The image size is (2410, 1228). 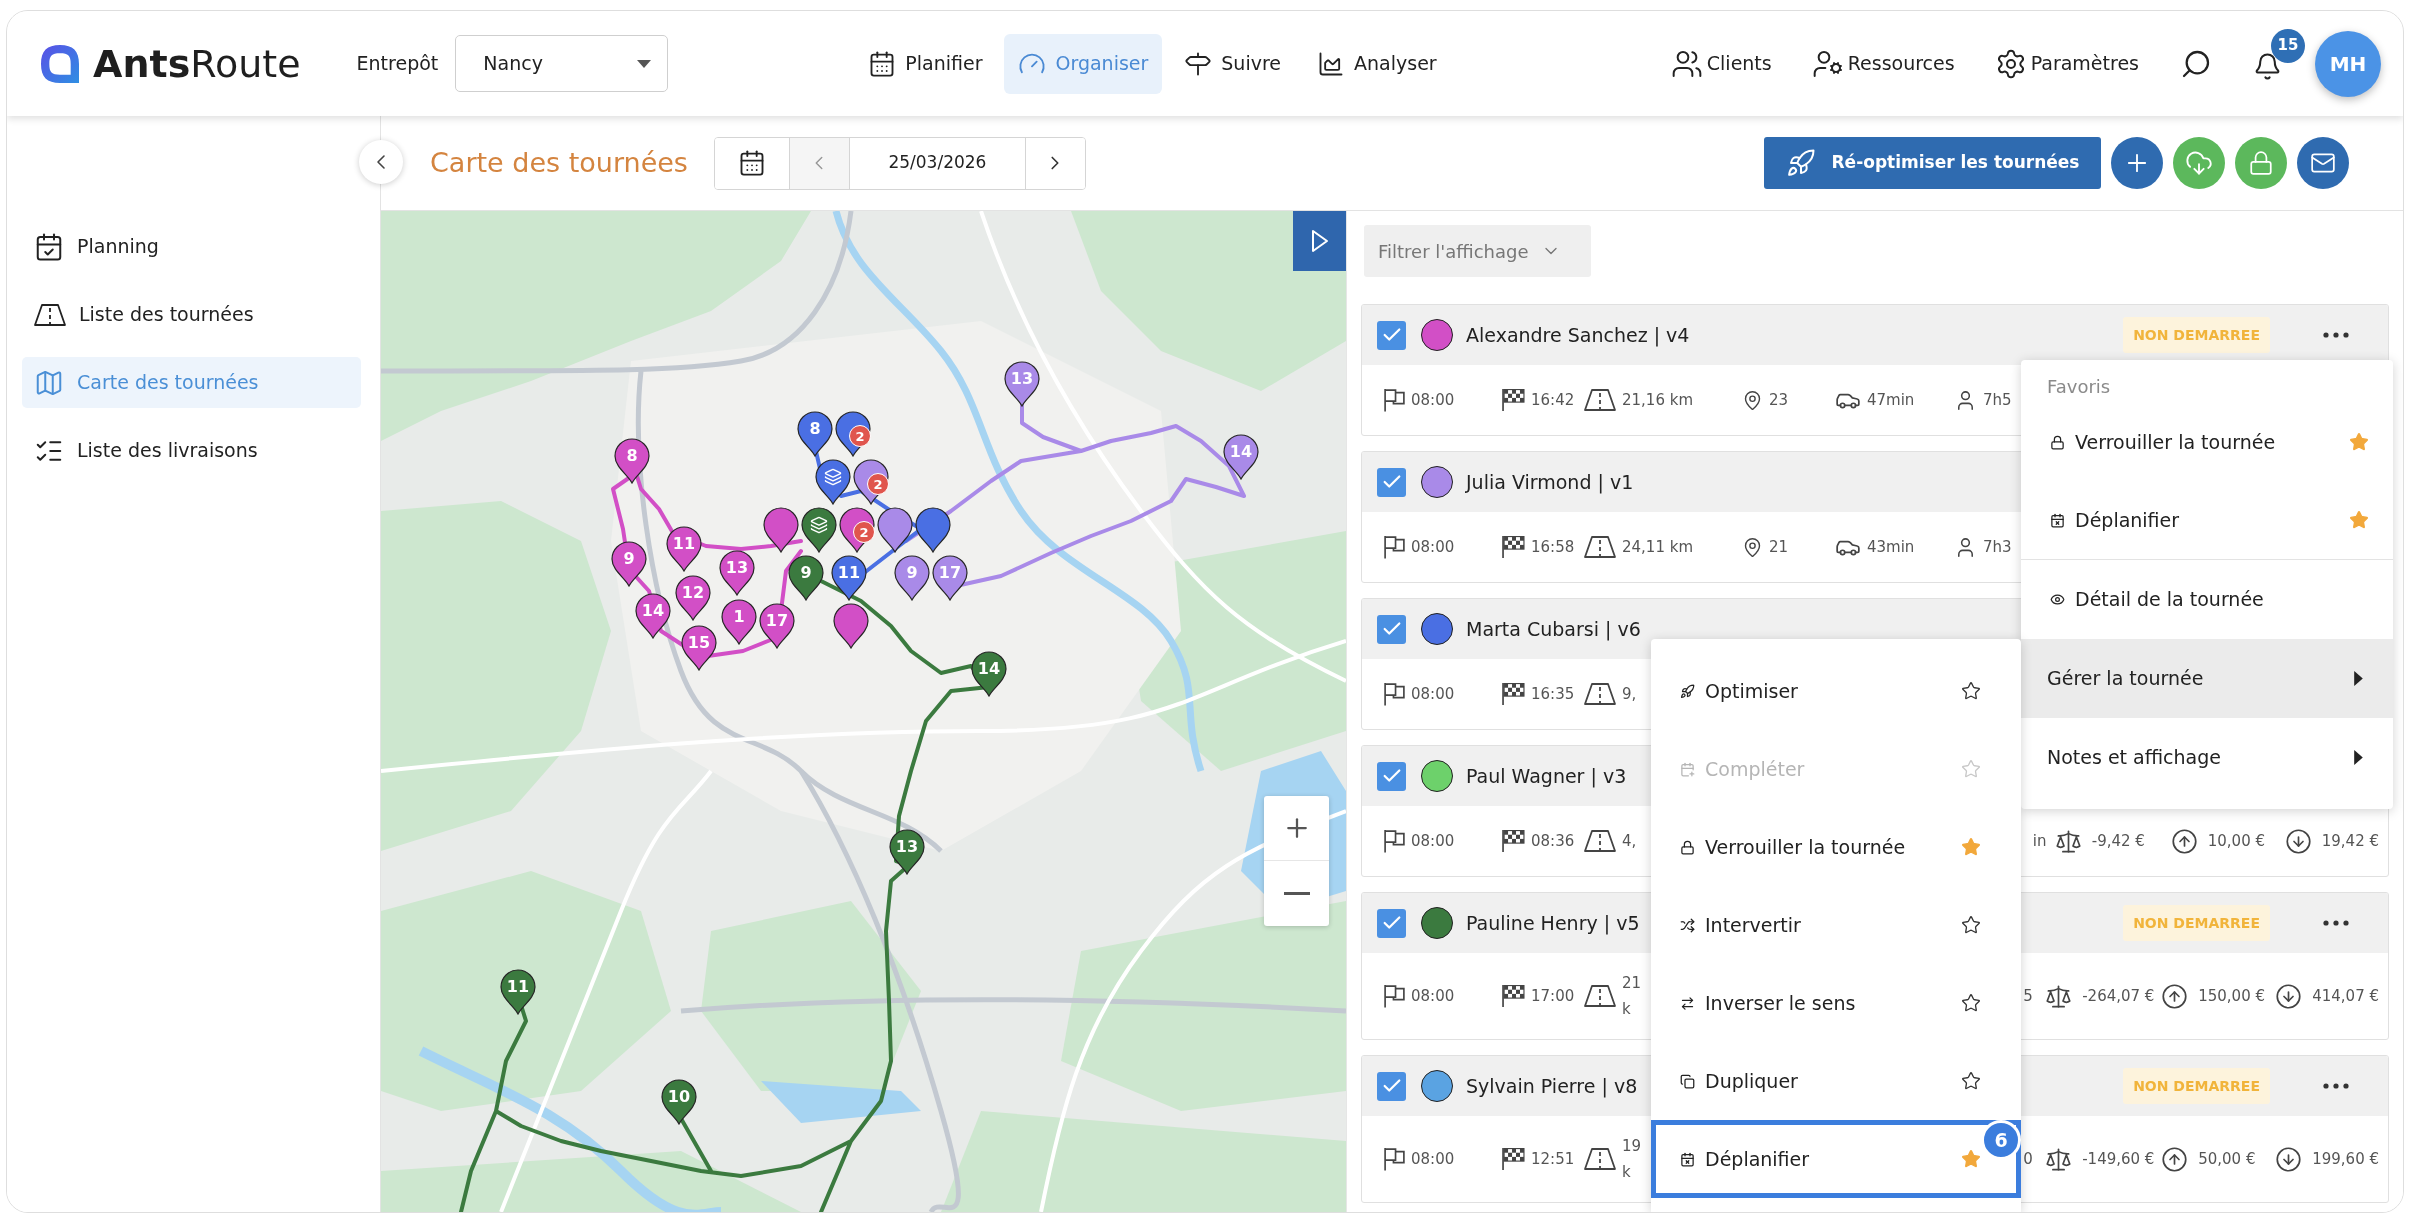 I want to click on optimize-button: Ré-optimiser les tournées, so click(x=1932, y=163).